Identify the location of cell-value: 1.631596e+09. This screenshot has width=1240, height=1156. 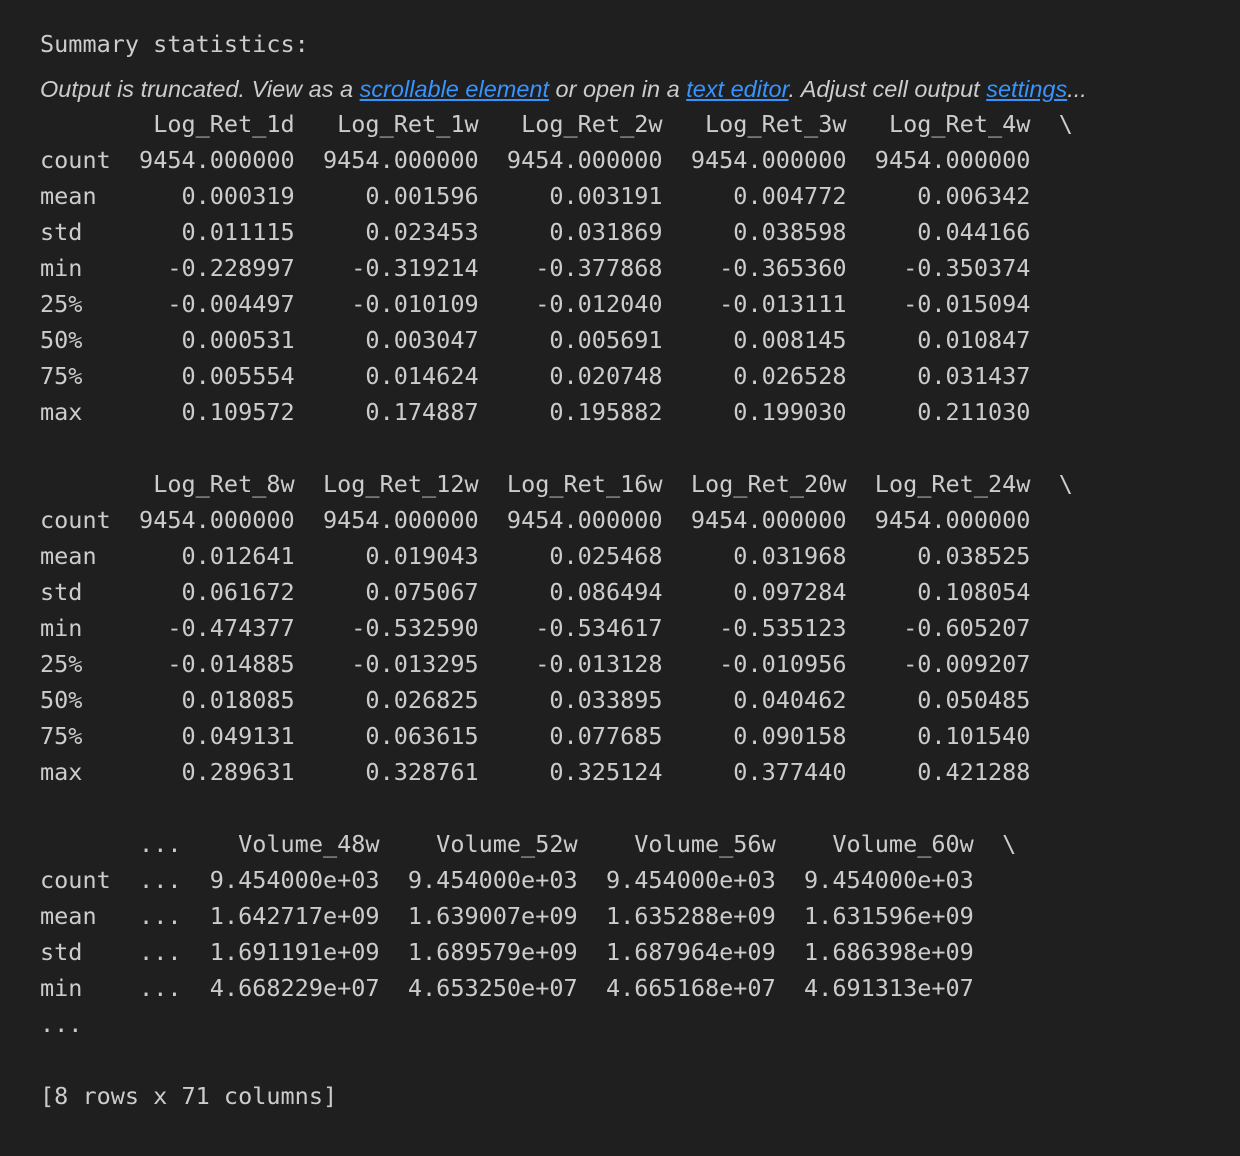
(889, 916).